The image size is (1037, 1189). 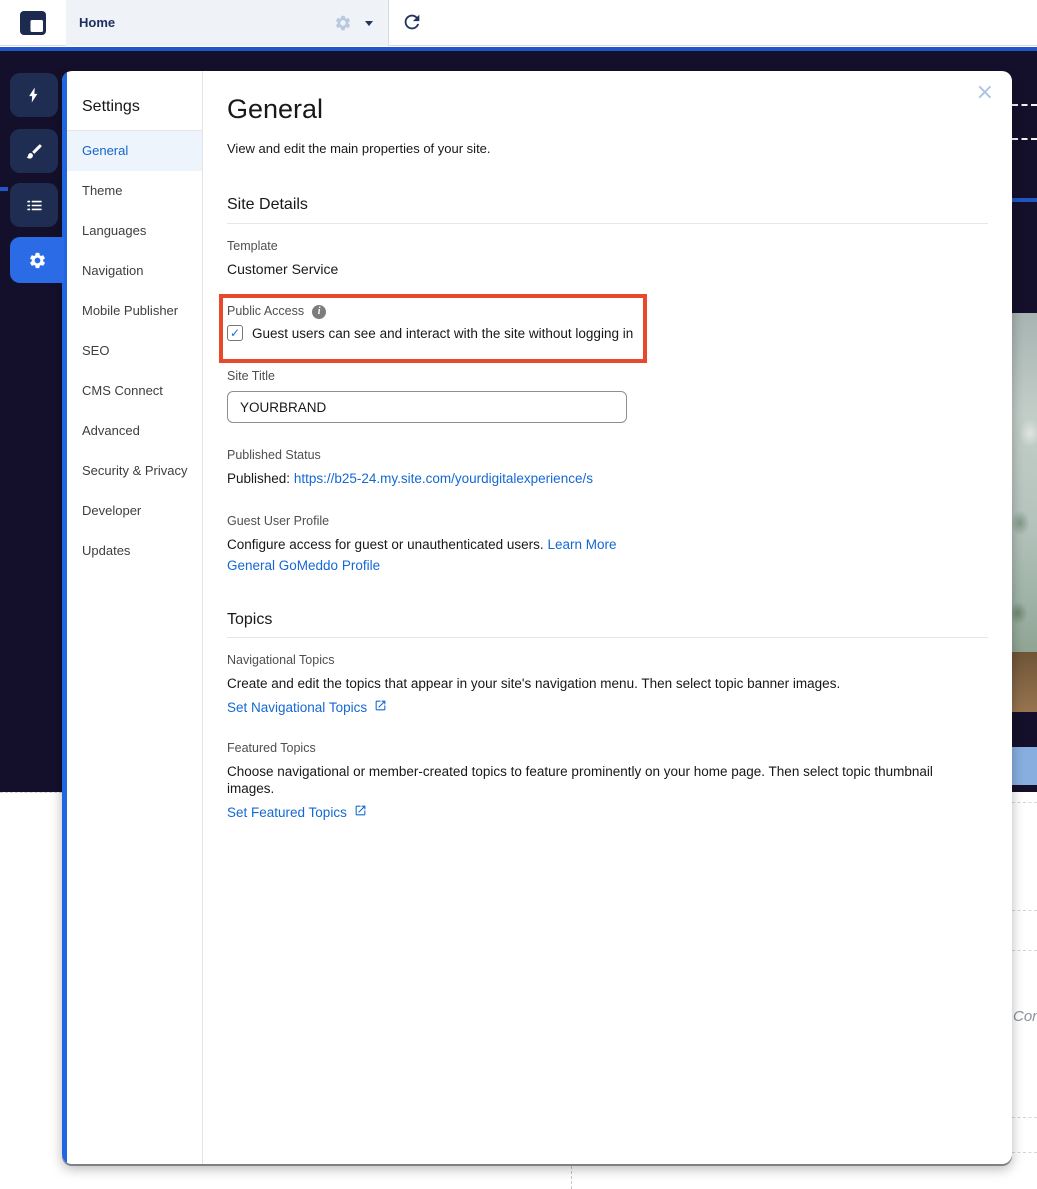 What do you see at coordinates (134, 271) in the screenshot?
I see `sidebar-item-navigation: Navigation` at bounding box center [134, 271].